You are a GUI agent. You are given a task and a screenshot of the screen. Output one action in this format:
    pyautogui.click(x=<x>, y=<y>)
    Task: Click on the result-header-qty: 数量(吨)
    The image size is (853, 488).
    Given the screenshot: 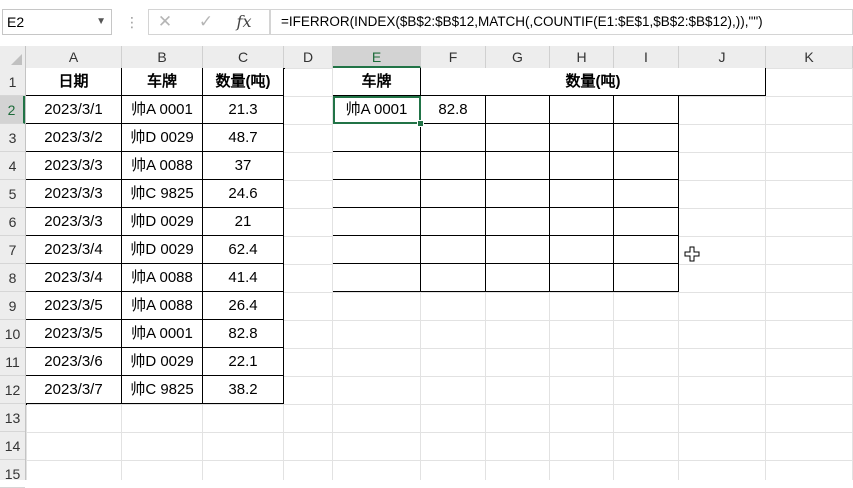 What is the action you would take?
    pyautogui.click(x=593, y=82)
    